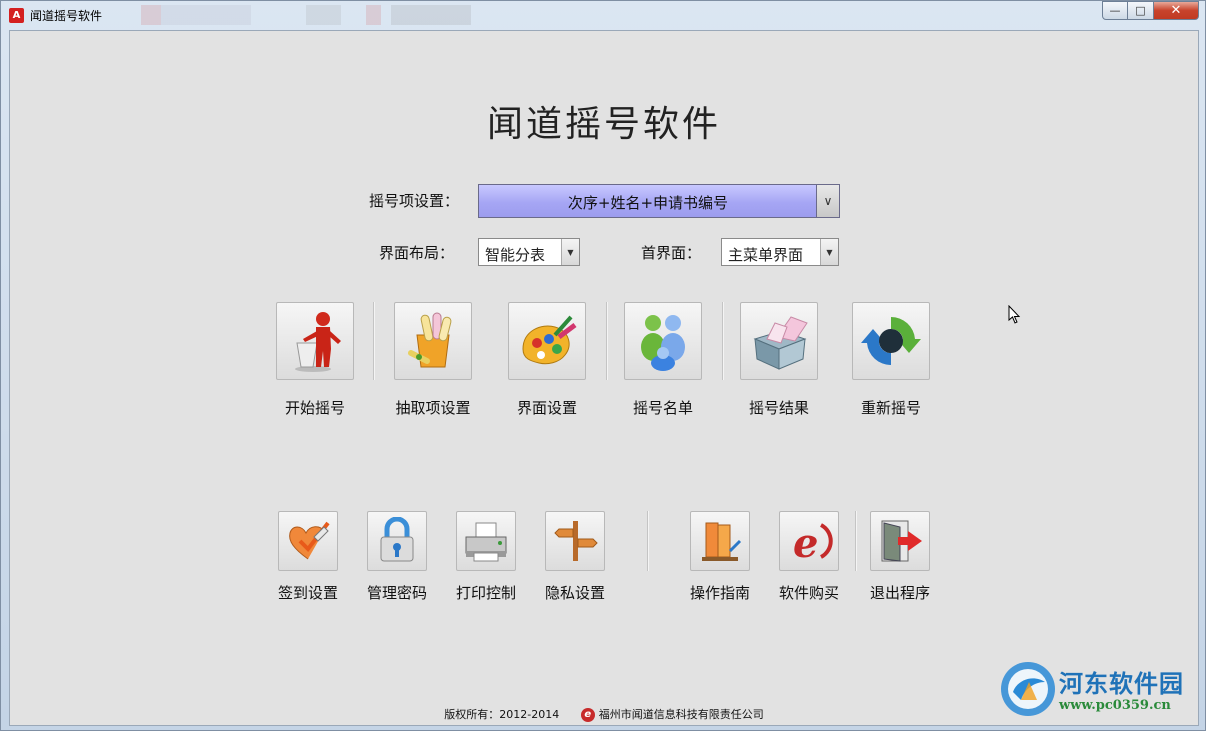  I want to click on window-title: 闻道摇号软件, so click(66, 16).